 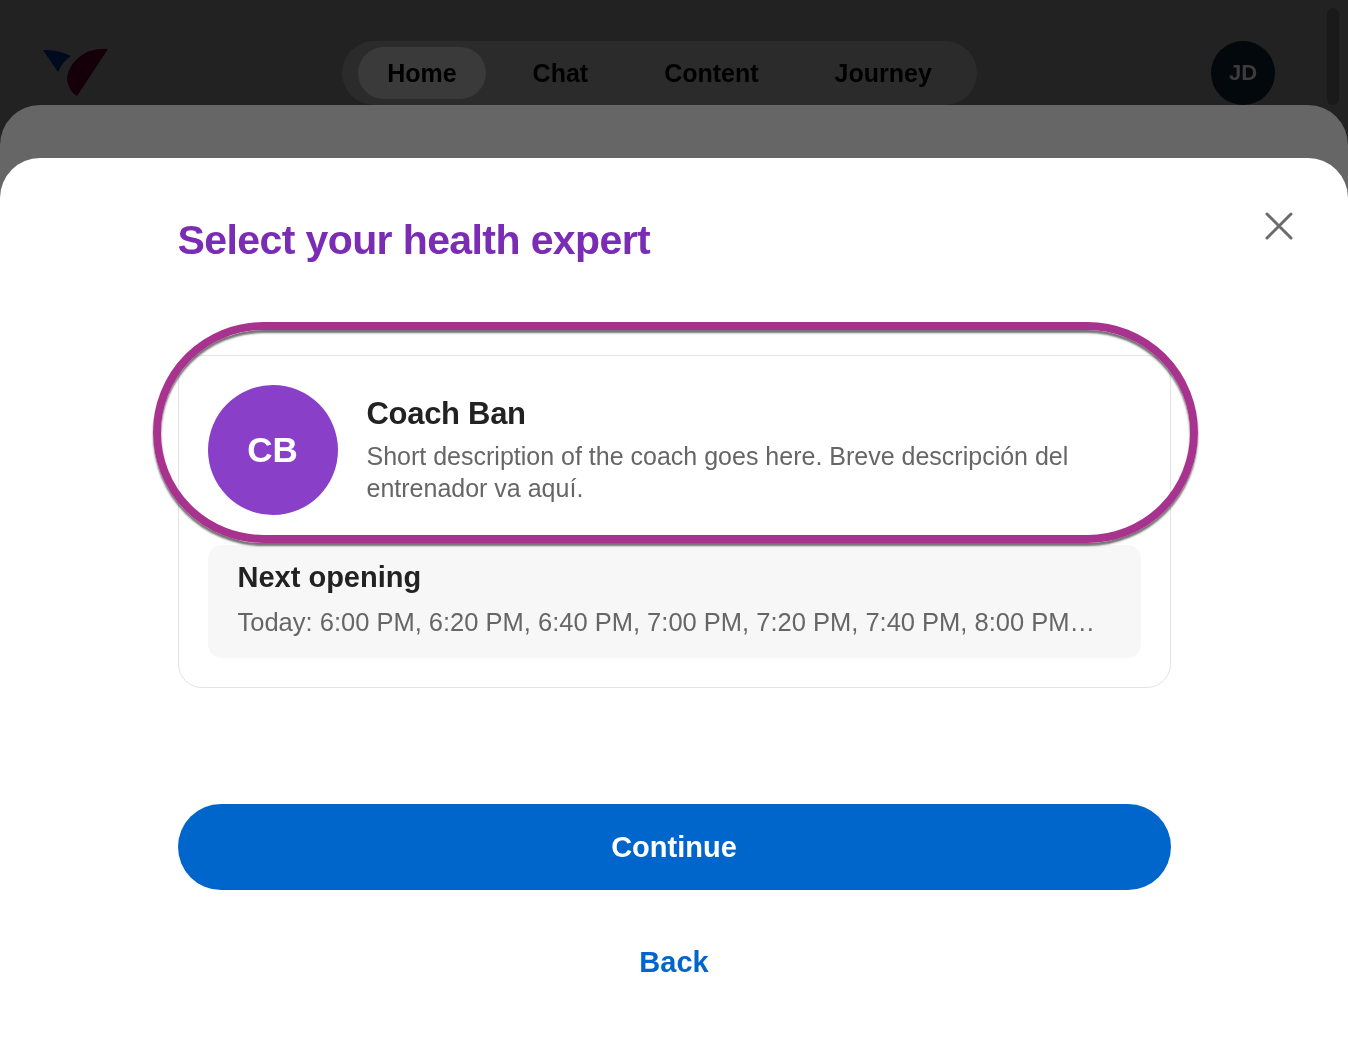 I want to click on close-icon, so click(x=1279, y=226).